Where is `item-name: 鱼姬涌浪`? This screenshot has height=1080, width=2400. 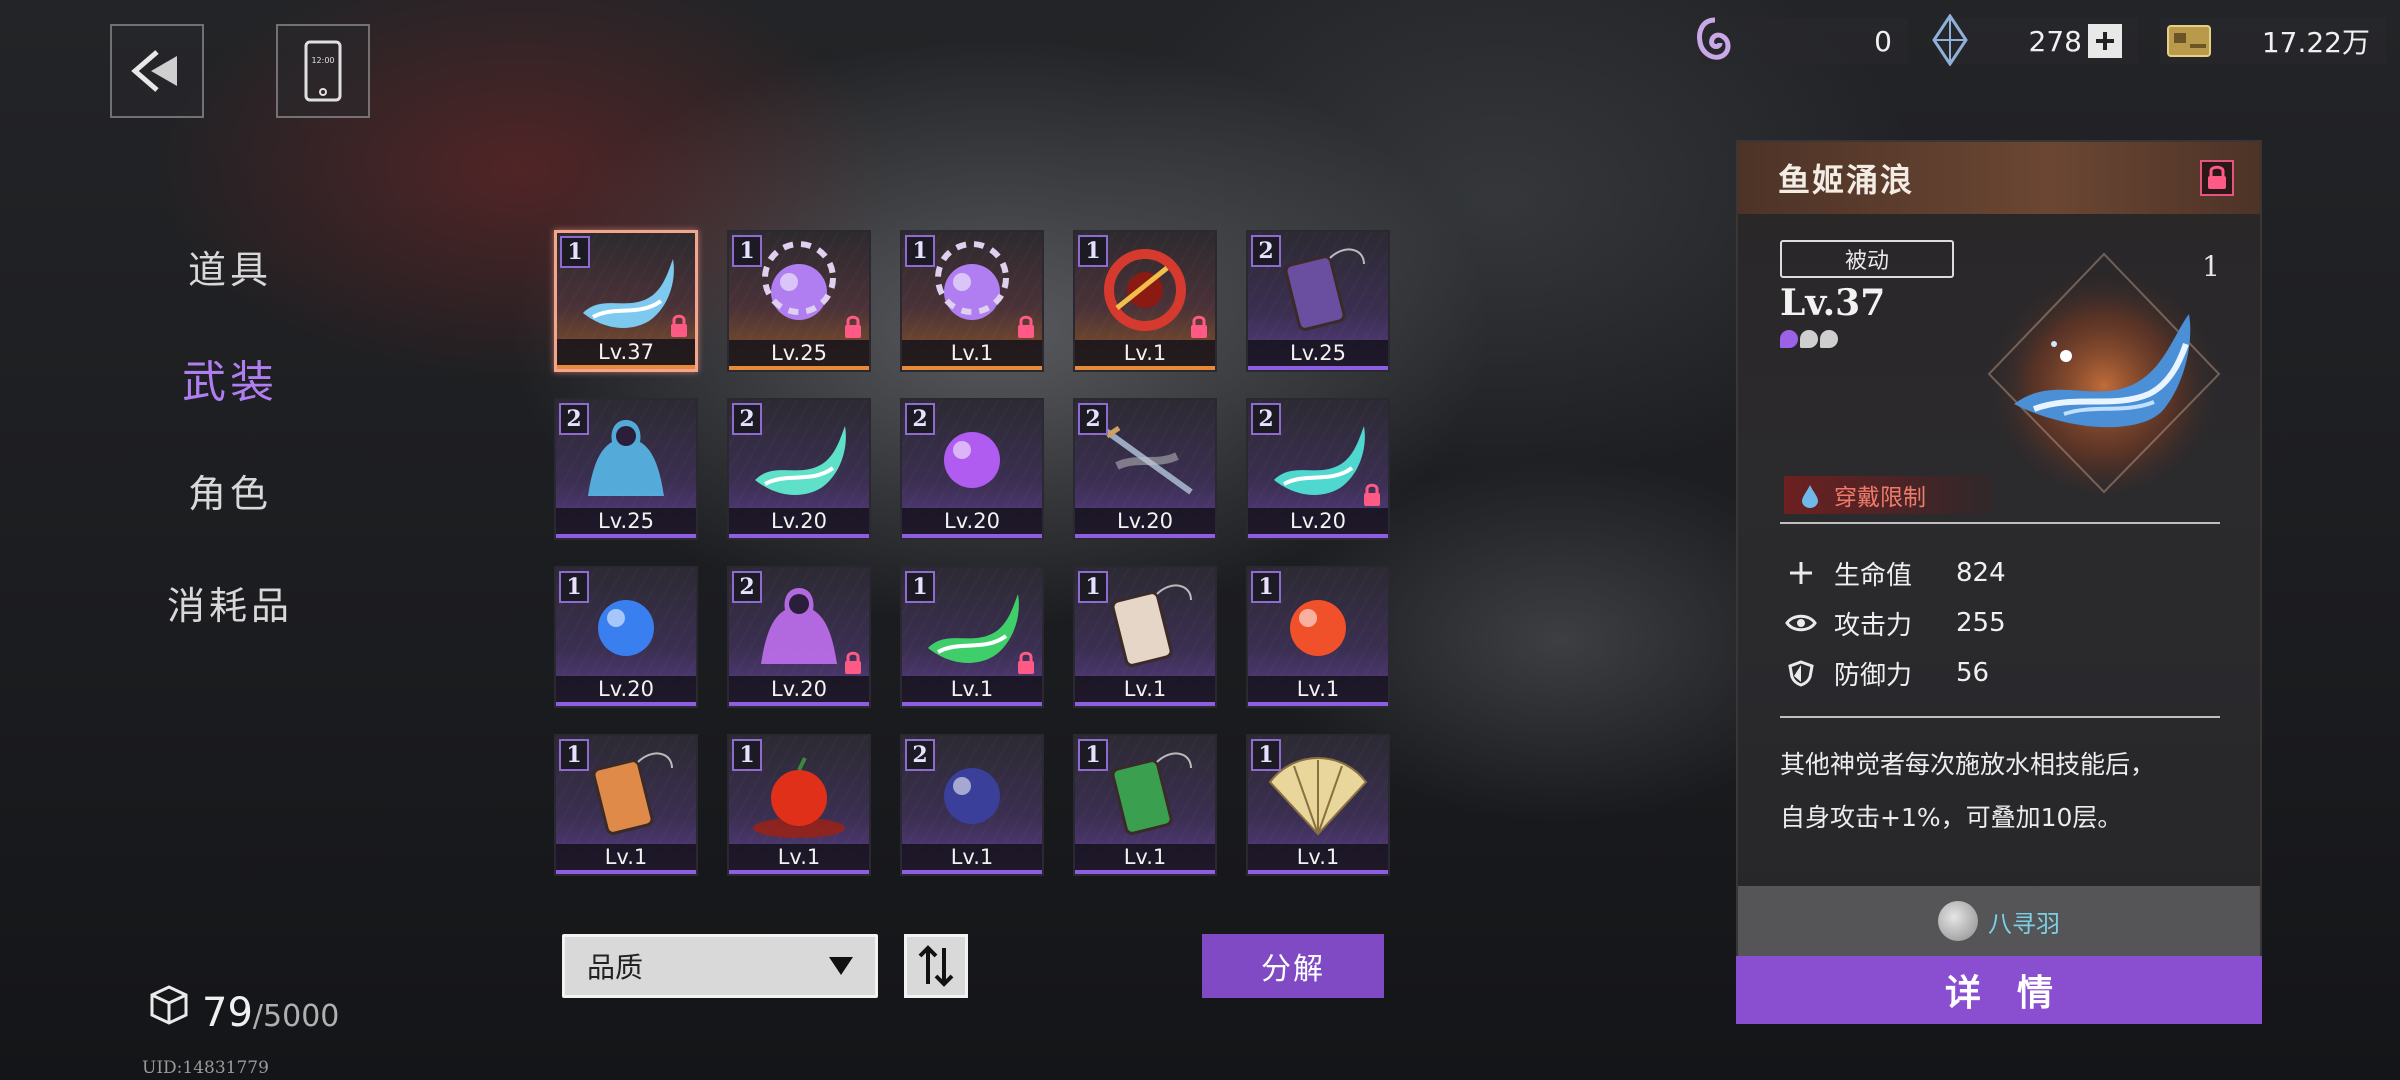
item-name: 鱼姬涌浪 is located at coordinates (1846, 180).